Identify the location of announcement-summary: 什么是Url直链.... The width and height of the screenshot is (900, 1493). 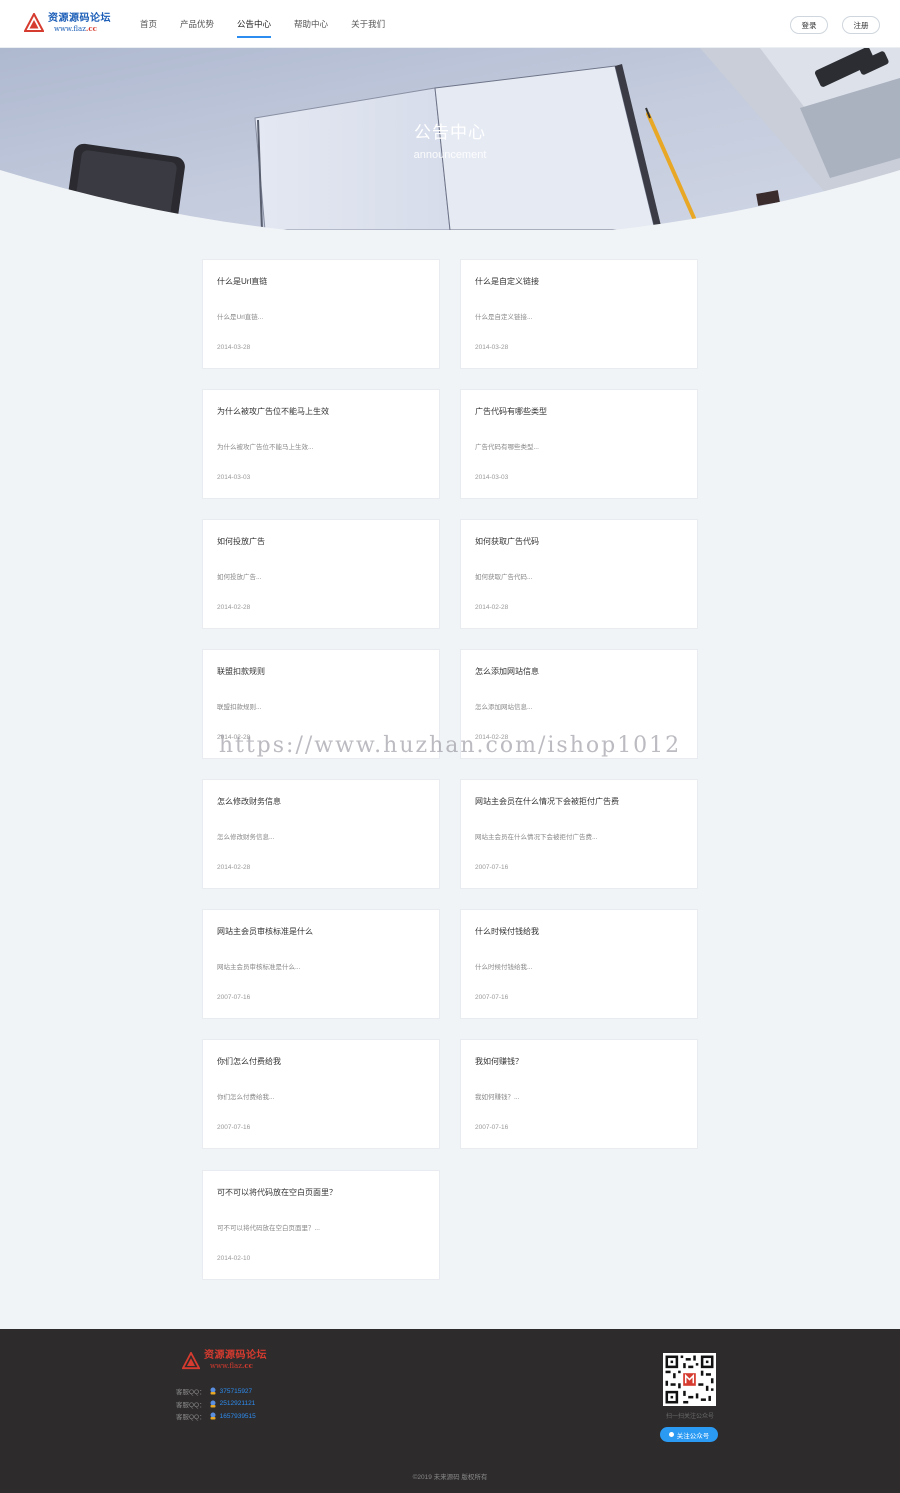
(240, 317).